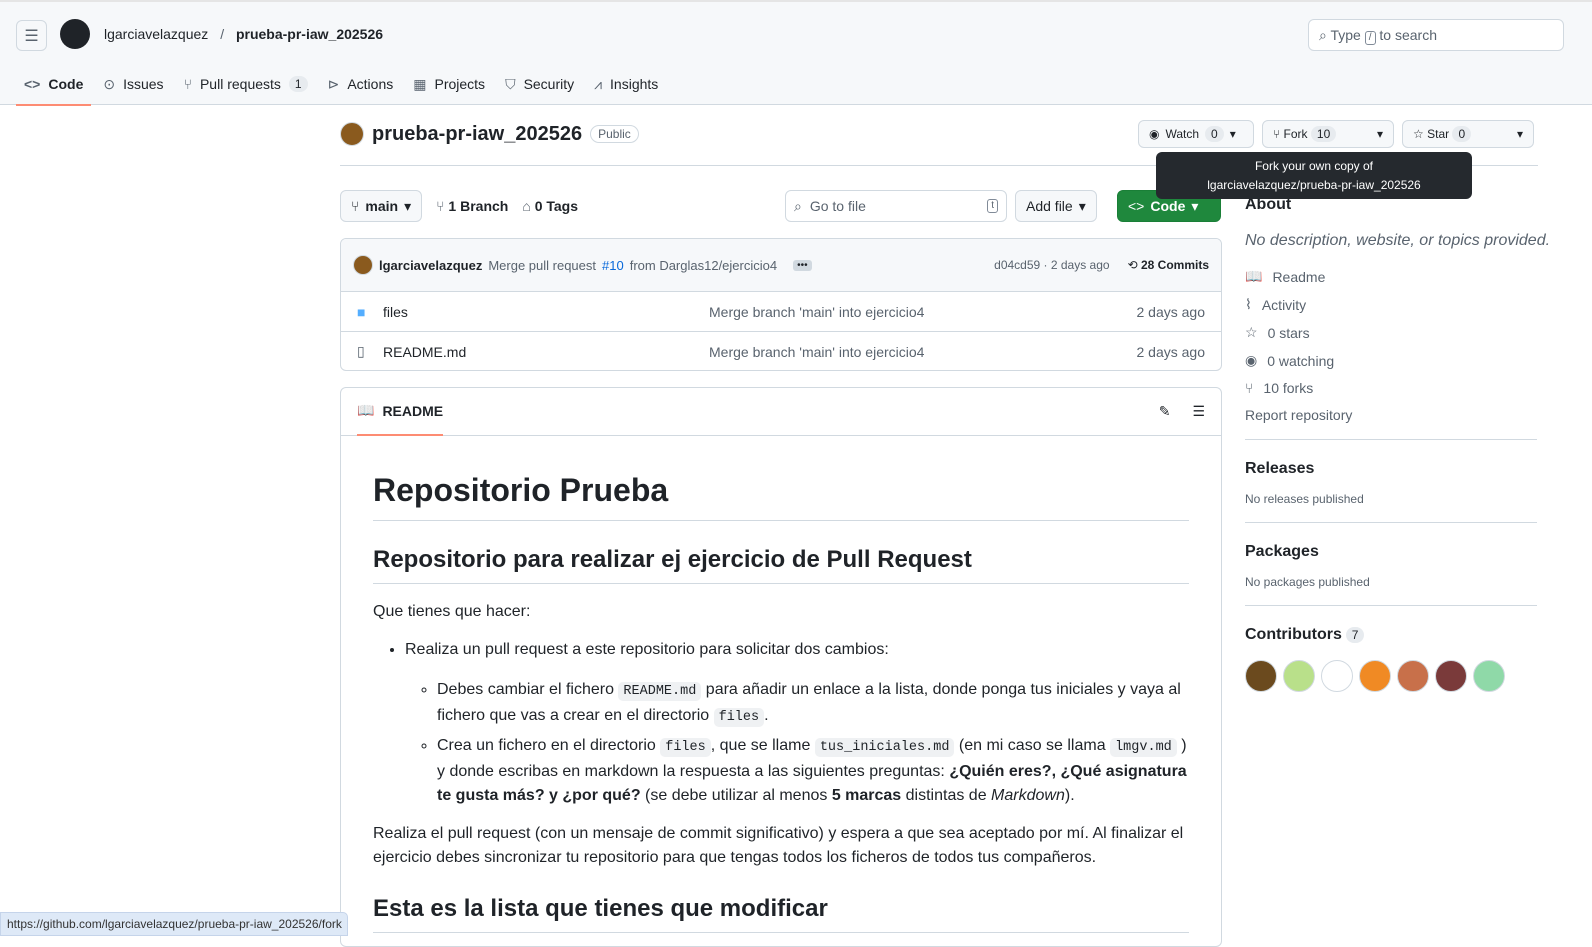 The height and width of the screenshot is (947, 1592). What do you see at coordinates (542, 265) in the screenshot?
I see `commit-message: Merge pull request` at bounding box center [542, 265].